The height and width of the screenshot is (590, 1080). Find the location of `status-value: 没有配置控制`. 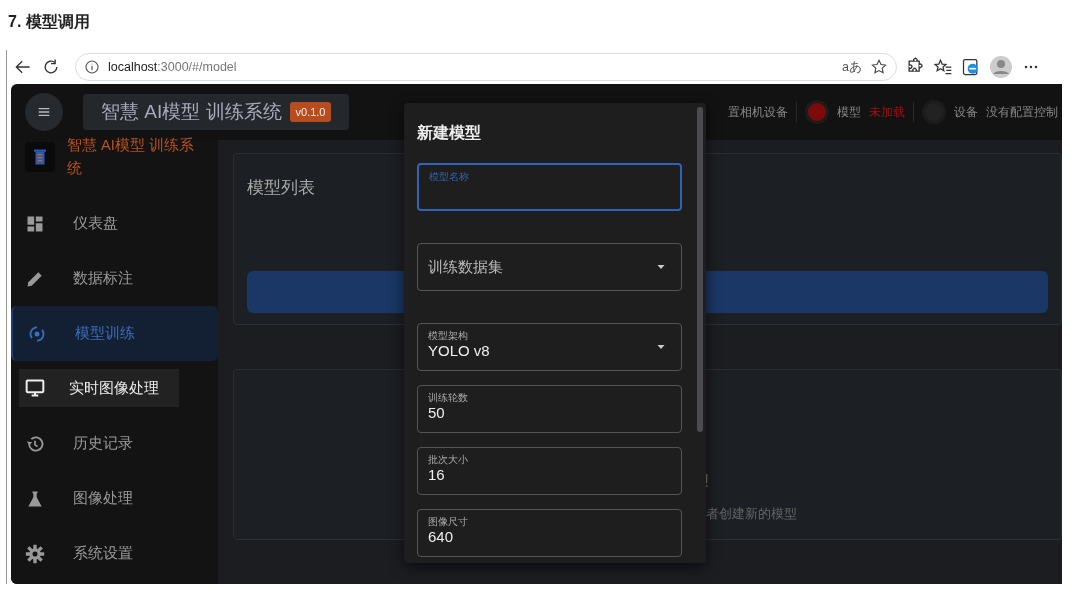

status-value: 没有配置控制 is located at coordinates (1022, 112).